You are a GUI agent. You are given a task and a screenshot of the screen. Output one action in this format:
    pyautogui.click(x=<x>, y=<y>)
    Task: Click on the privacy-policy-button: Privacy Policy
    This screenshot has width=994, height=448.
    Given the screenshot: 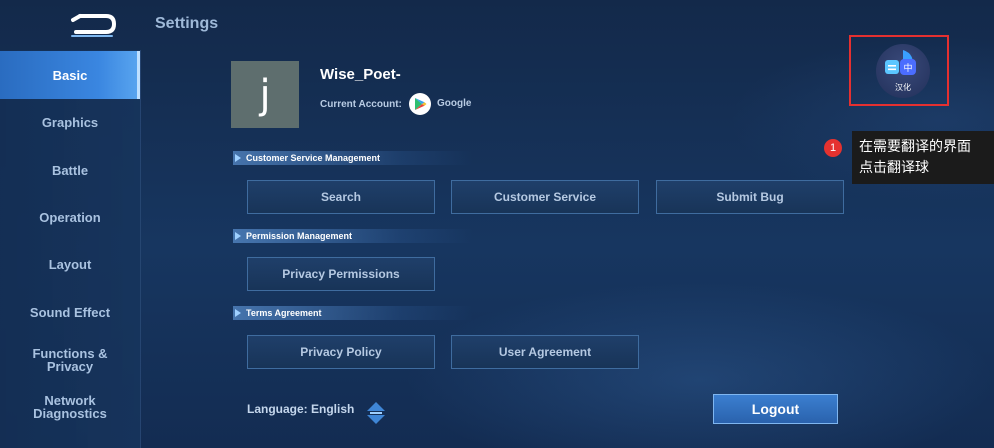 What is the action you would take?
    pyautogui.click(x=341, y=352)
    